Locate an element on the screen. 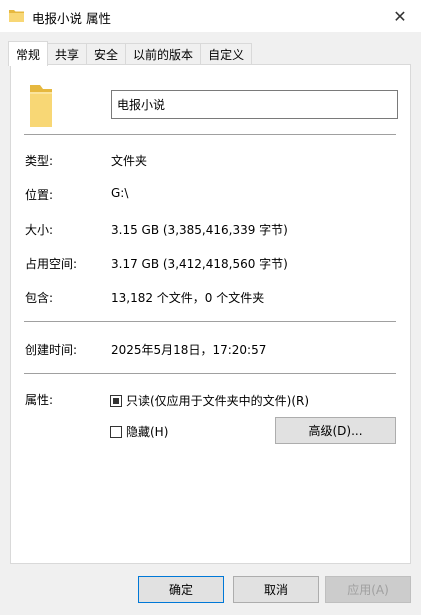 This screenshot has width=421, height=615. ok-button: 确定 is located at coordinates (181, 589).